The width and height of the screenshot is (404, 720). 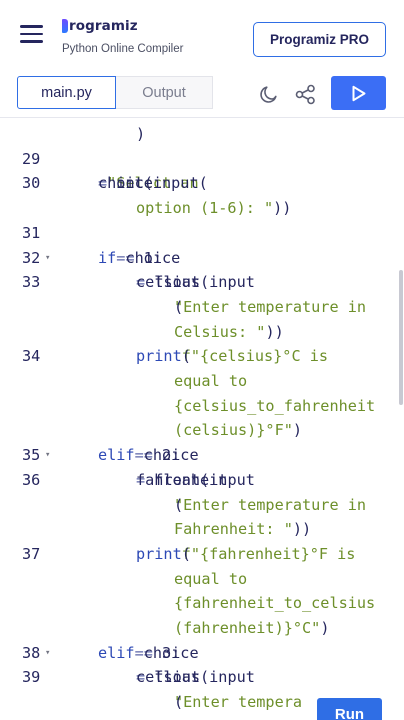 What do you see at coordinates (220, 331) in the screenshot?
I see `code-token: Celsius: "` at bounding box center [220, 331].